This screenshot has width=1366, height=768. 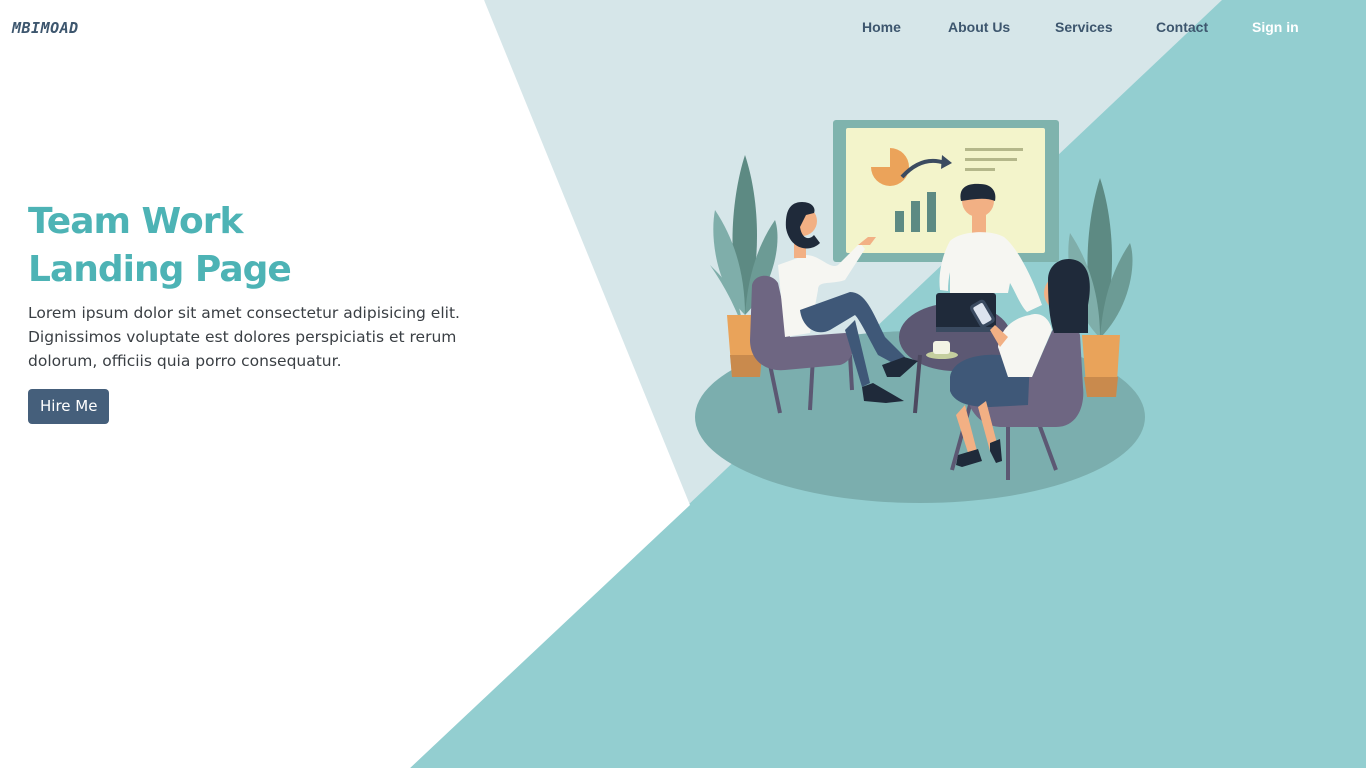 What do you see at coordinates (135, 221) in the screenshot?
I see `hero-title-line-1: Team Work` at bounding box center [135, 221].